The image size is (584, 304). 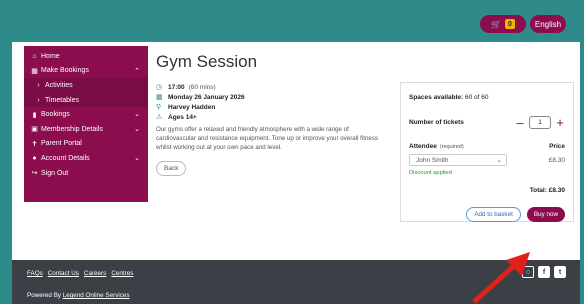 I want to click on top-bar: 🛒 0 English, so click(x=292, y=21).